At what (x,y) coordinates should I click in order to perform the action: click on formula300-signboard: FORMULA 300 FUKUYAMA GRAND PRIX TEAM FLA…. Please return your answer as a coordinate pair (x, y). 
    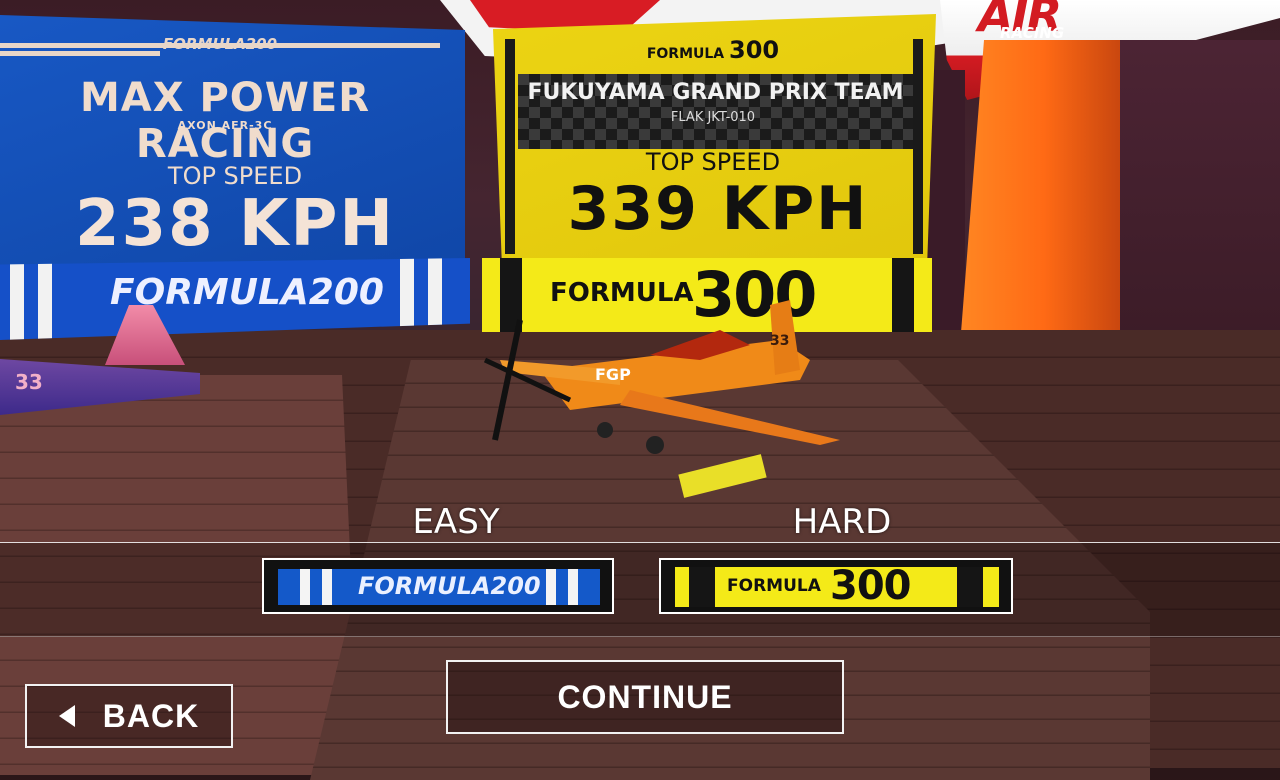
    Looking at the image, I should click on (714, 139).